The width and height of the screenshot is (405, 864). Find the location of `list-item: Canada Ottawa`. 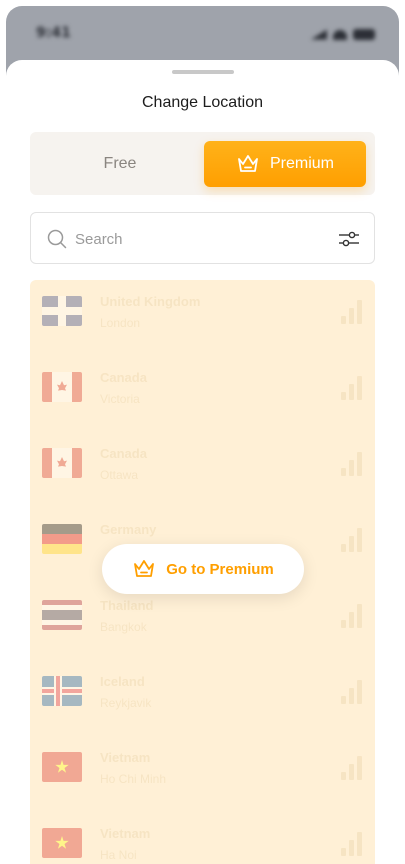

list-item: Canada Ottawa is located at coordinates (202, 470).